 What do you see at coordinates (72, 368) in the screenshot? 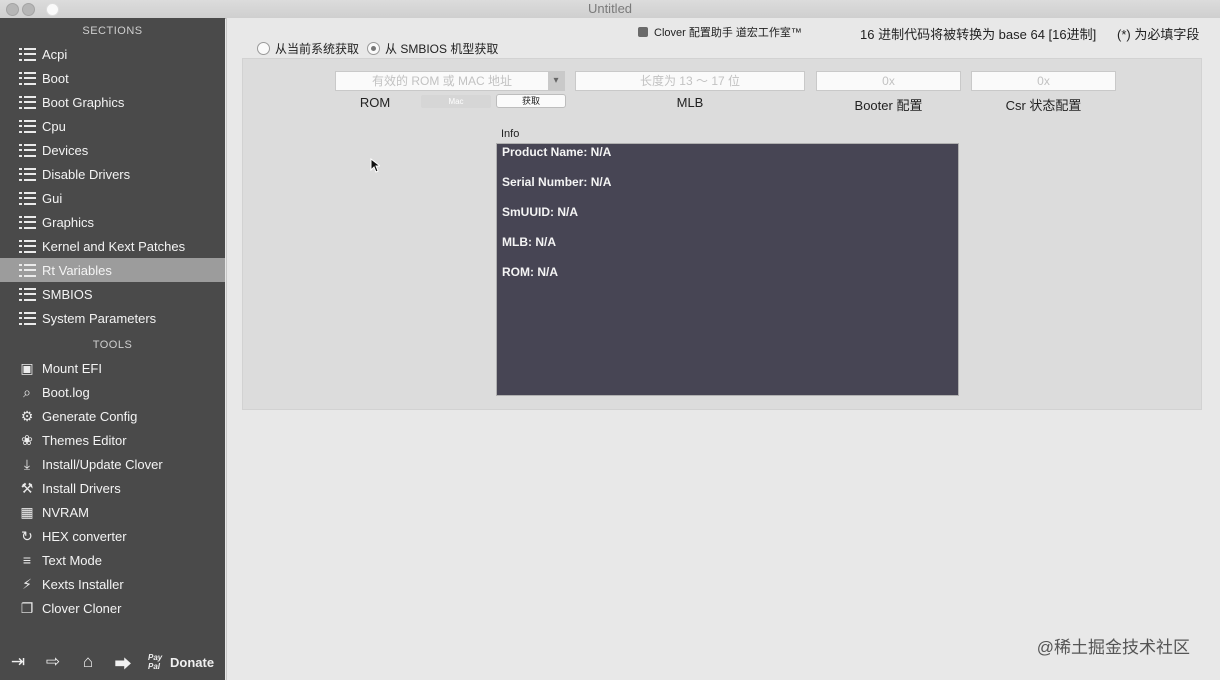
I see `tool-item-label: Mount EFI` at bounding box center [72, 368].